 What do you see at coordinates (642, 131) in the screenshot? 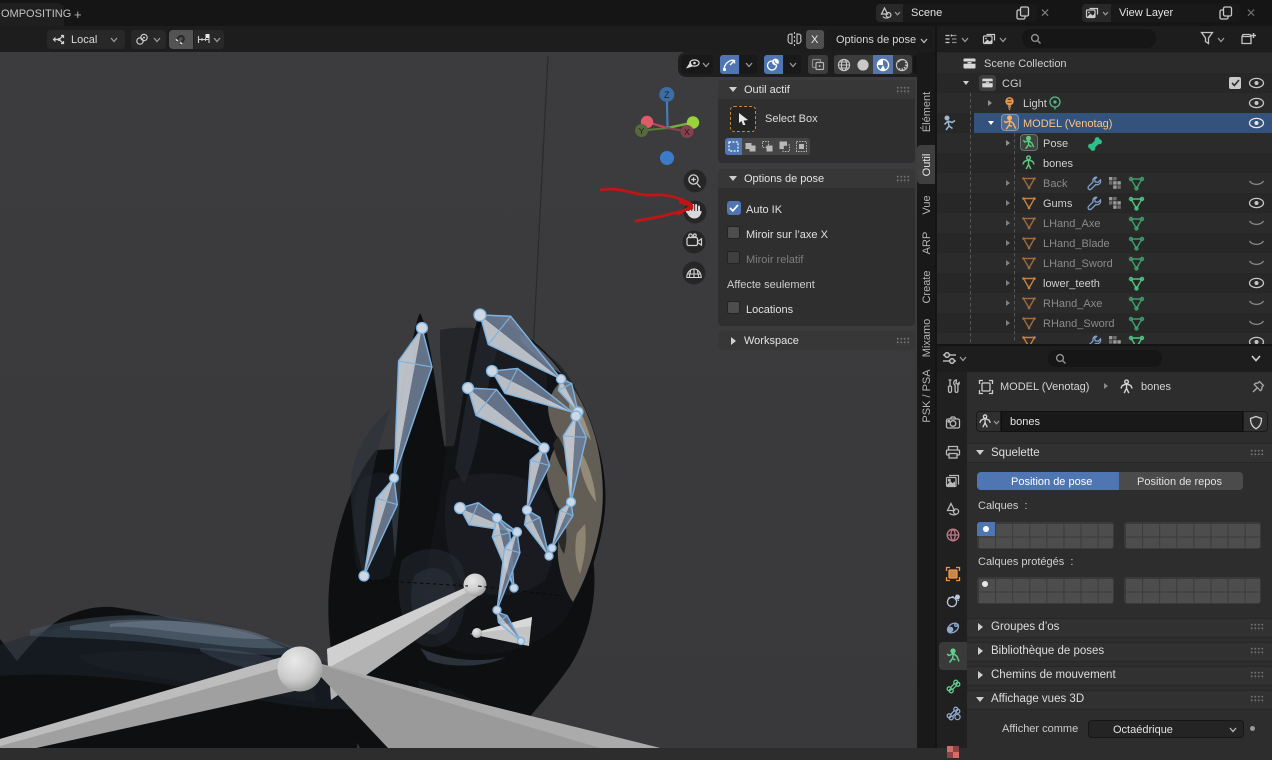
I see `svg-text: Y` at bounding box center [642, 131].